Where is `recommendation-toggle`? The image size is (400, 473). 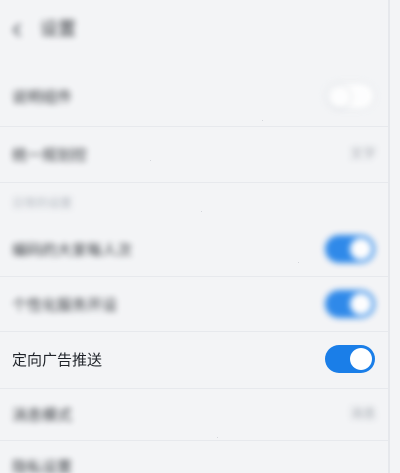
recommendation-toggle is located at coordinates (350, 249).